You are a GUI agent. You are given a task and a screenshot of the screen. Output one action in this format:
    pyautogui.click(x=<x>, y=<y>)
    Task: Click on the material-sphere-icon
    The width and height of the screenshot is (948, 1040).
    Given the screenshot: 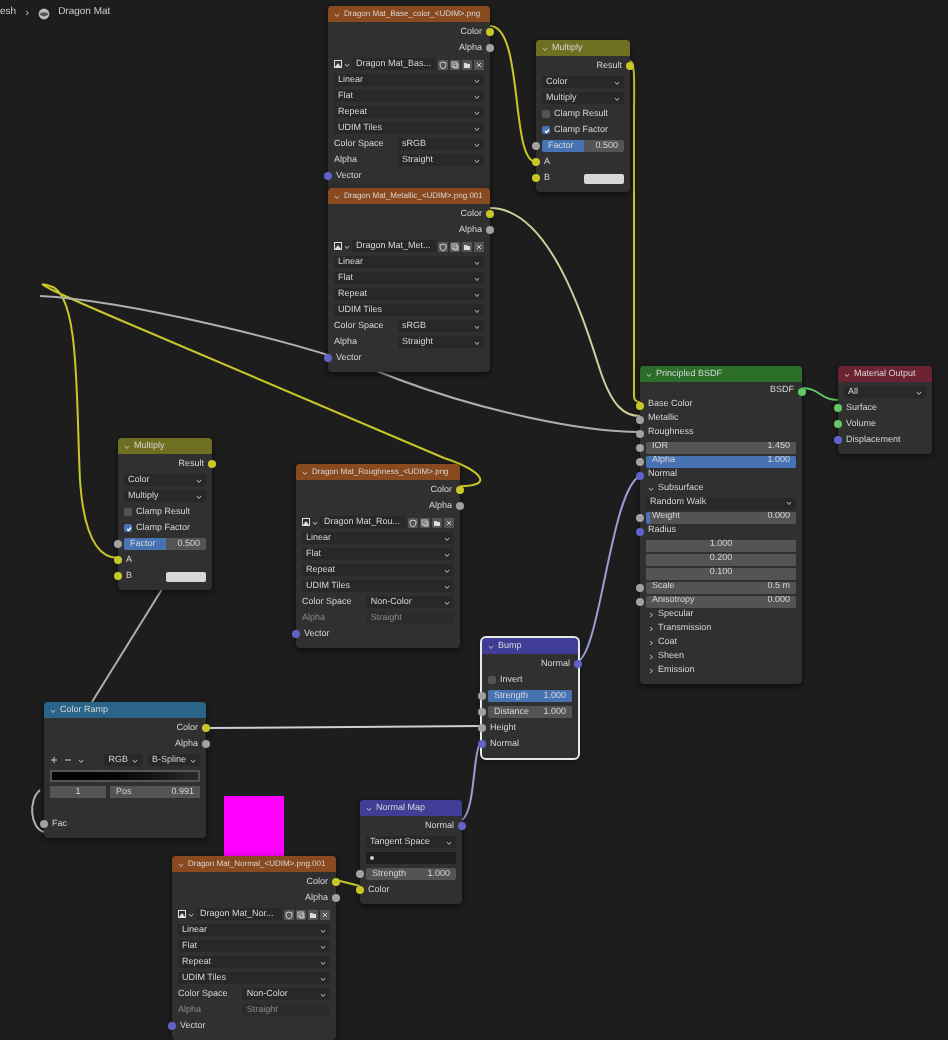 What is the action you would take?
    pyautogui.click(x=44, y=13)
    